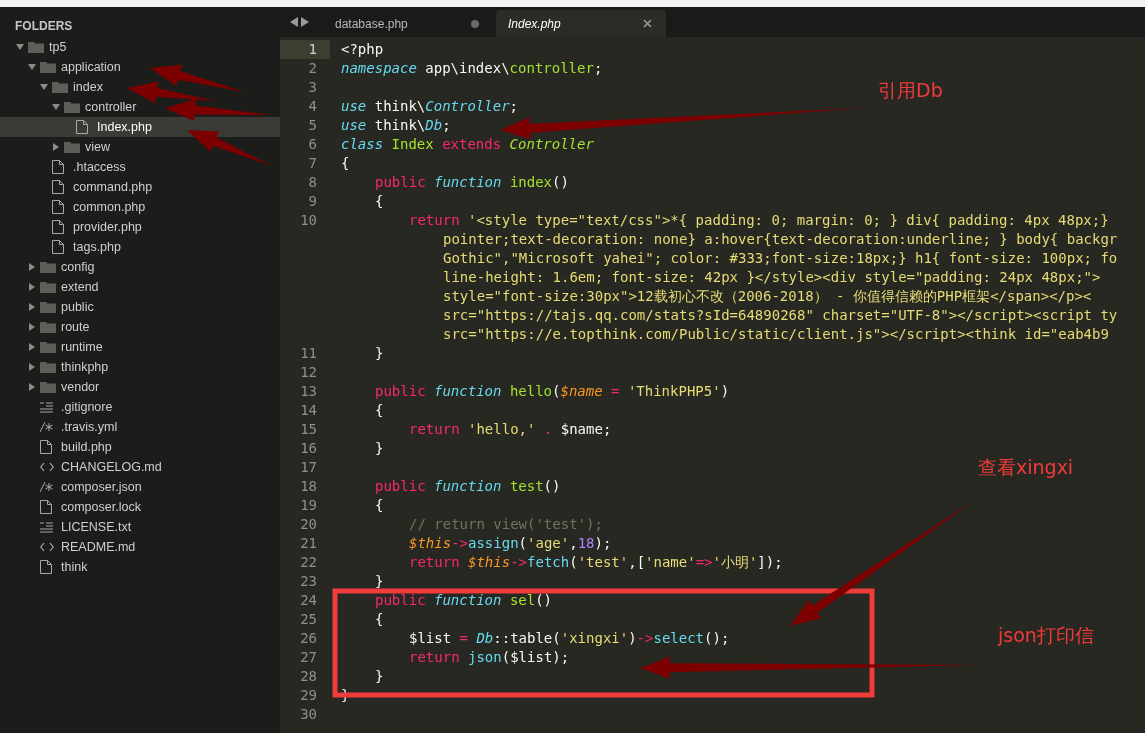  What do you see at coordinates (308, 353) in the screenshot?
I see `line-number: 11` at bounding box center [308, 353].